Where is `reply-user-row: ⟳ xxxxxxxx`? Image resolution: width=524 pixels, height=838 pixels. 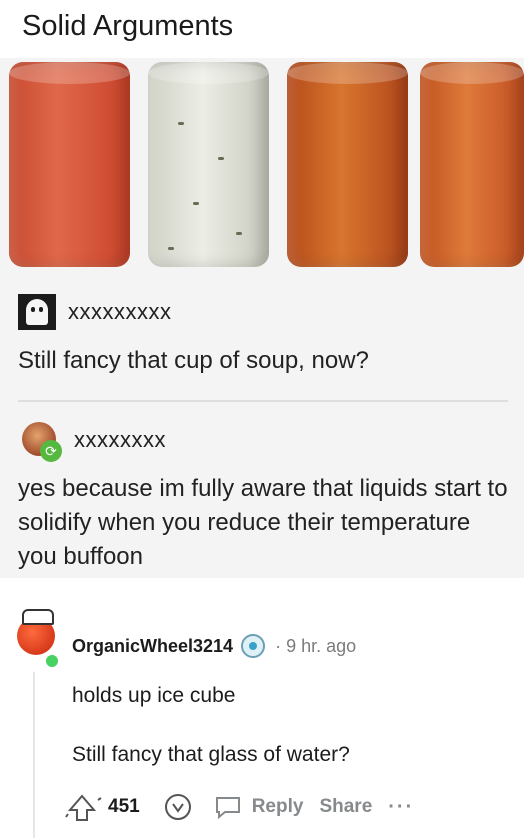
reply-user-row: ⟳ xxxxxxxx is located at coordinates (92, 441).